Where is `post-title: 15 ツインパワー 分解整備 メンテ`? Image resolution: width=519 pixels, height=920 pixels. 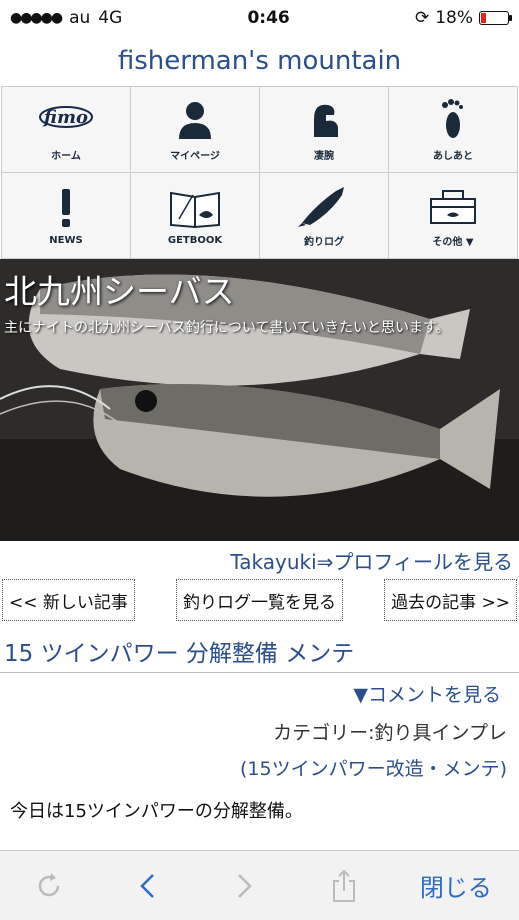 post-title: 15 ツインパワー 分解整備 メンテ is located at coordinates (259, 651).